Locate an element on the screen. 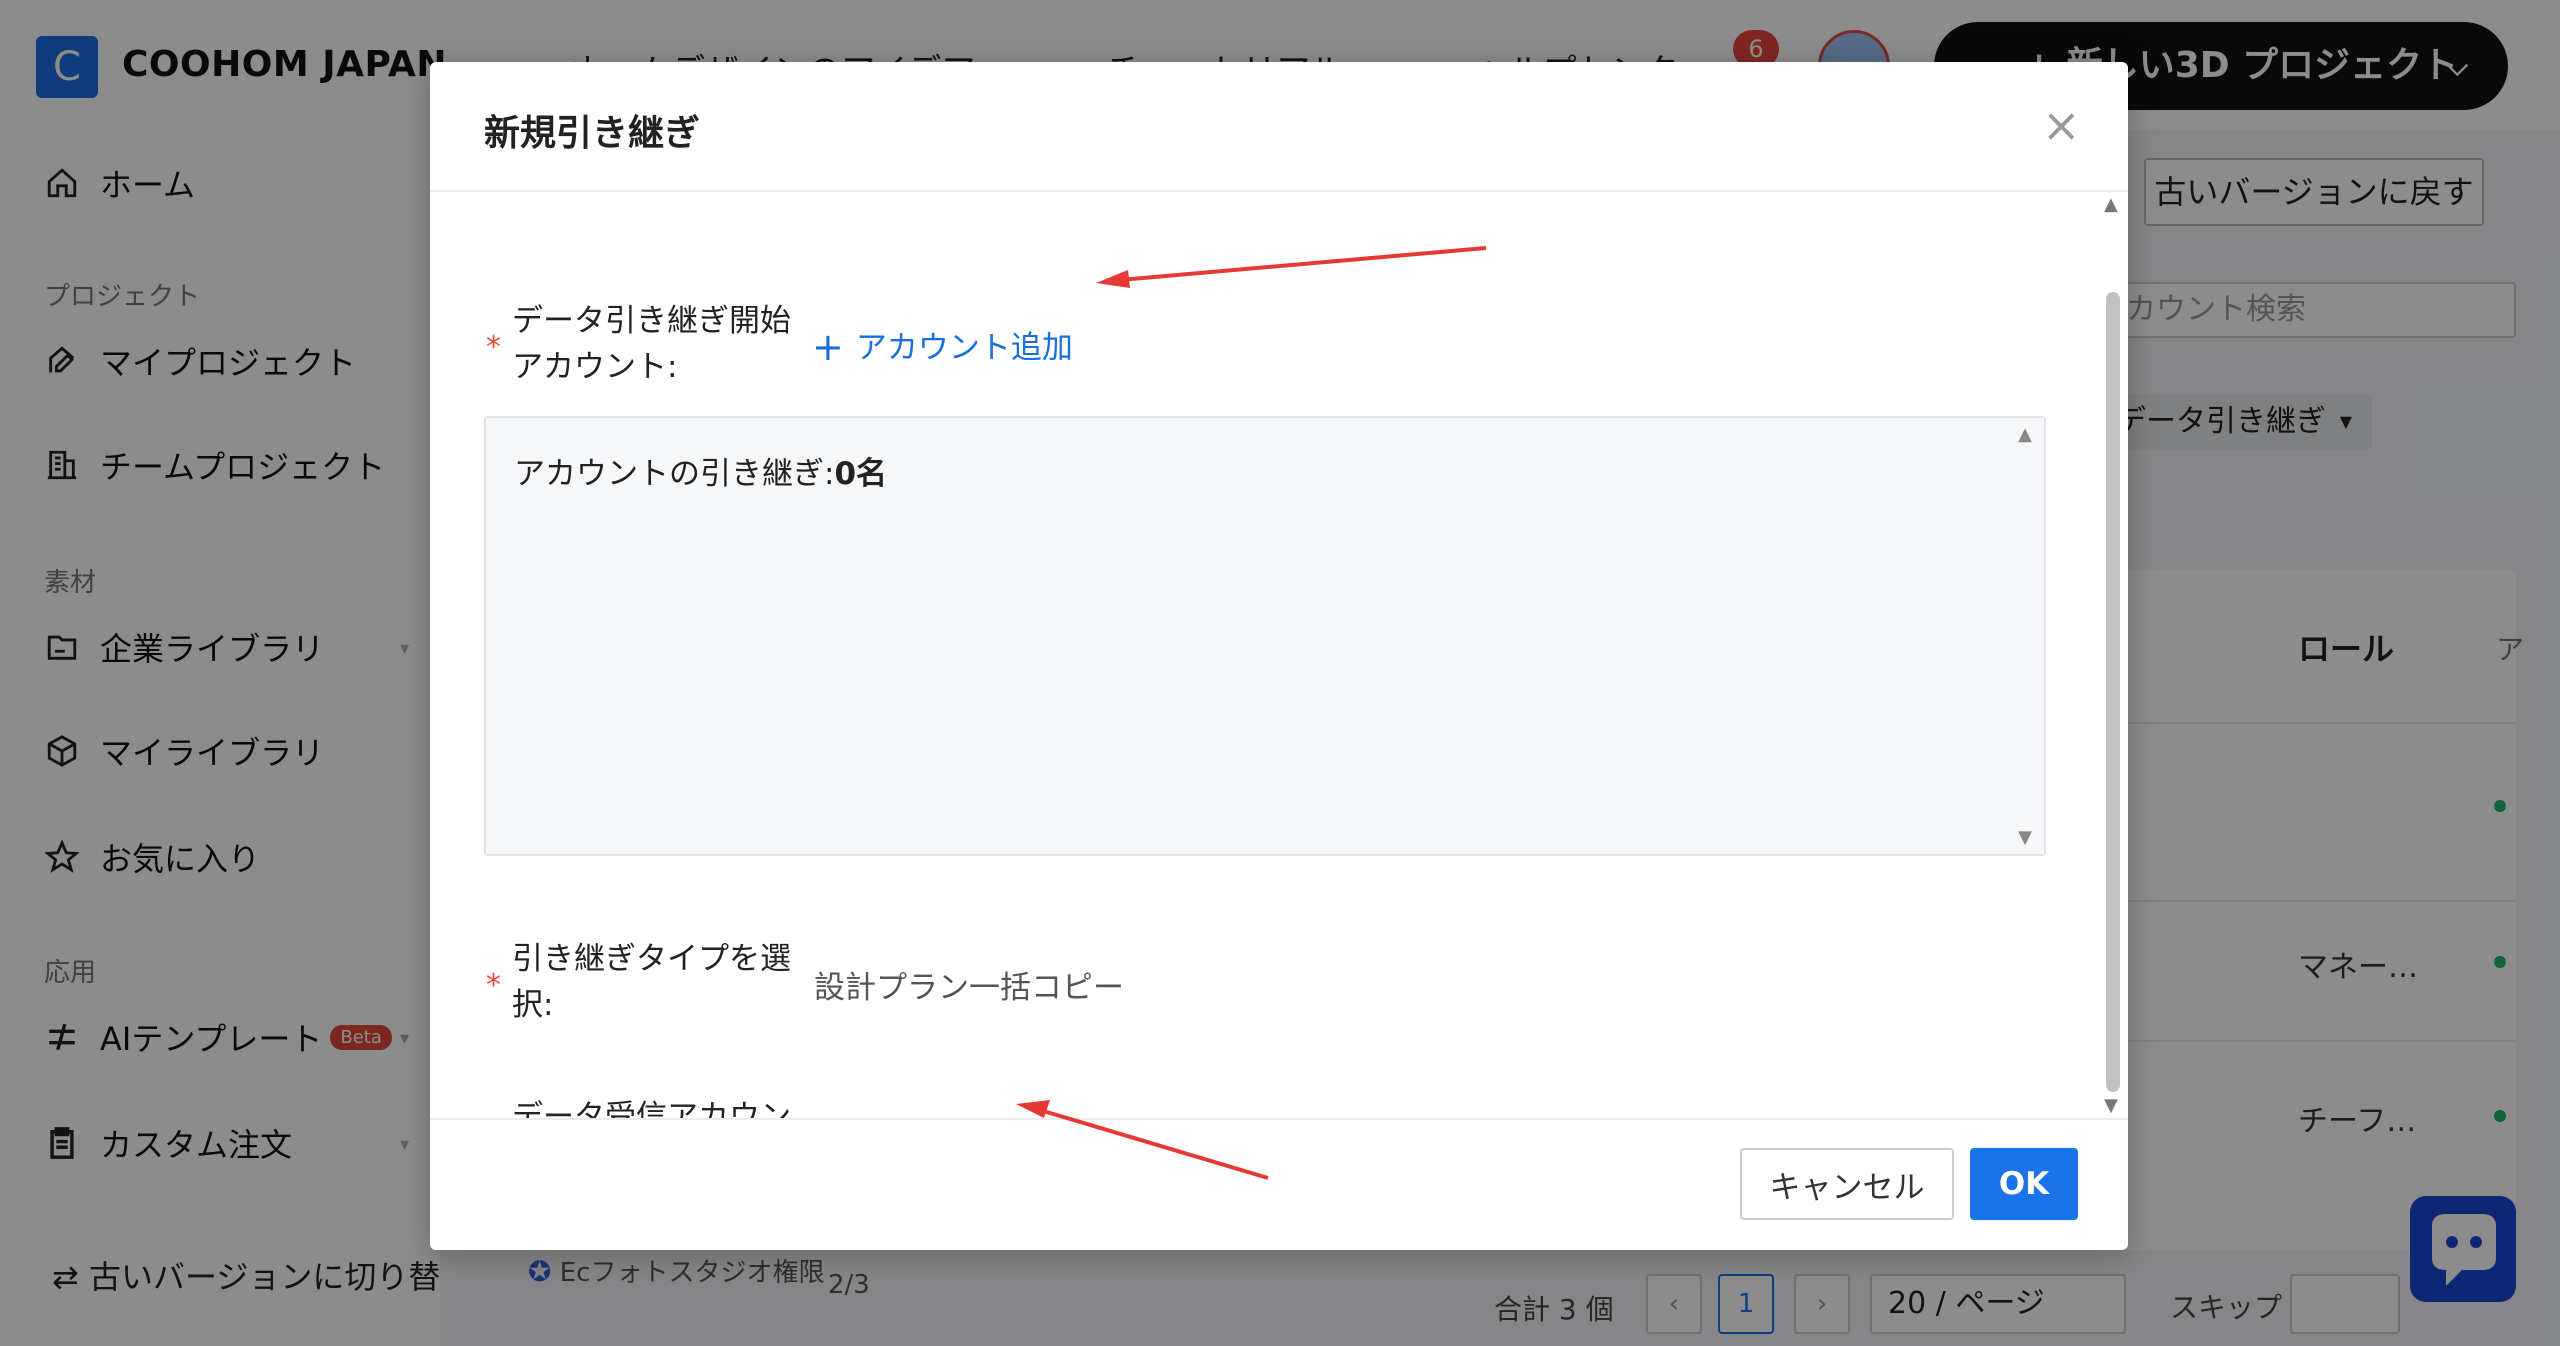 The image size is (2560, 1346). dialog-scrollbar: ▲ ▼ is located at coordinates (2113, 655).